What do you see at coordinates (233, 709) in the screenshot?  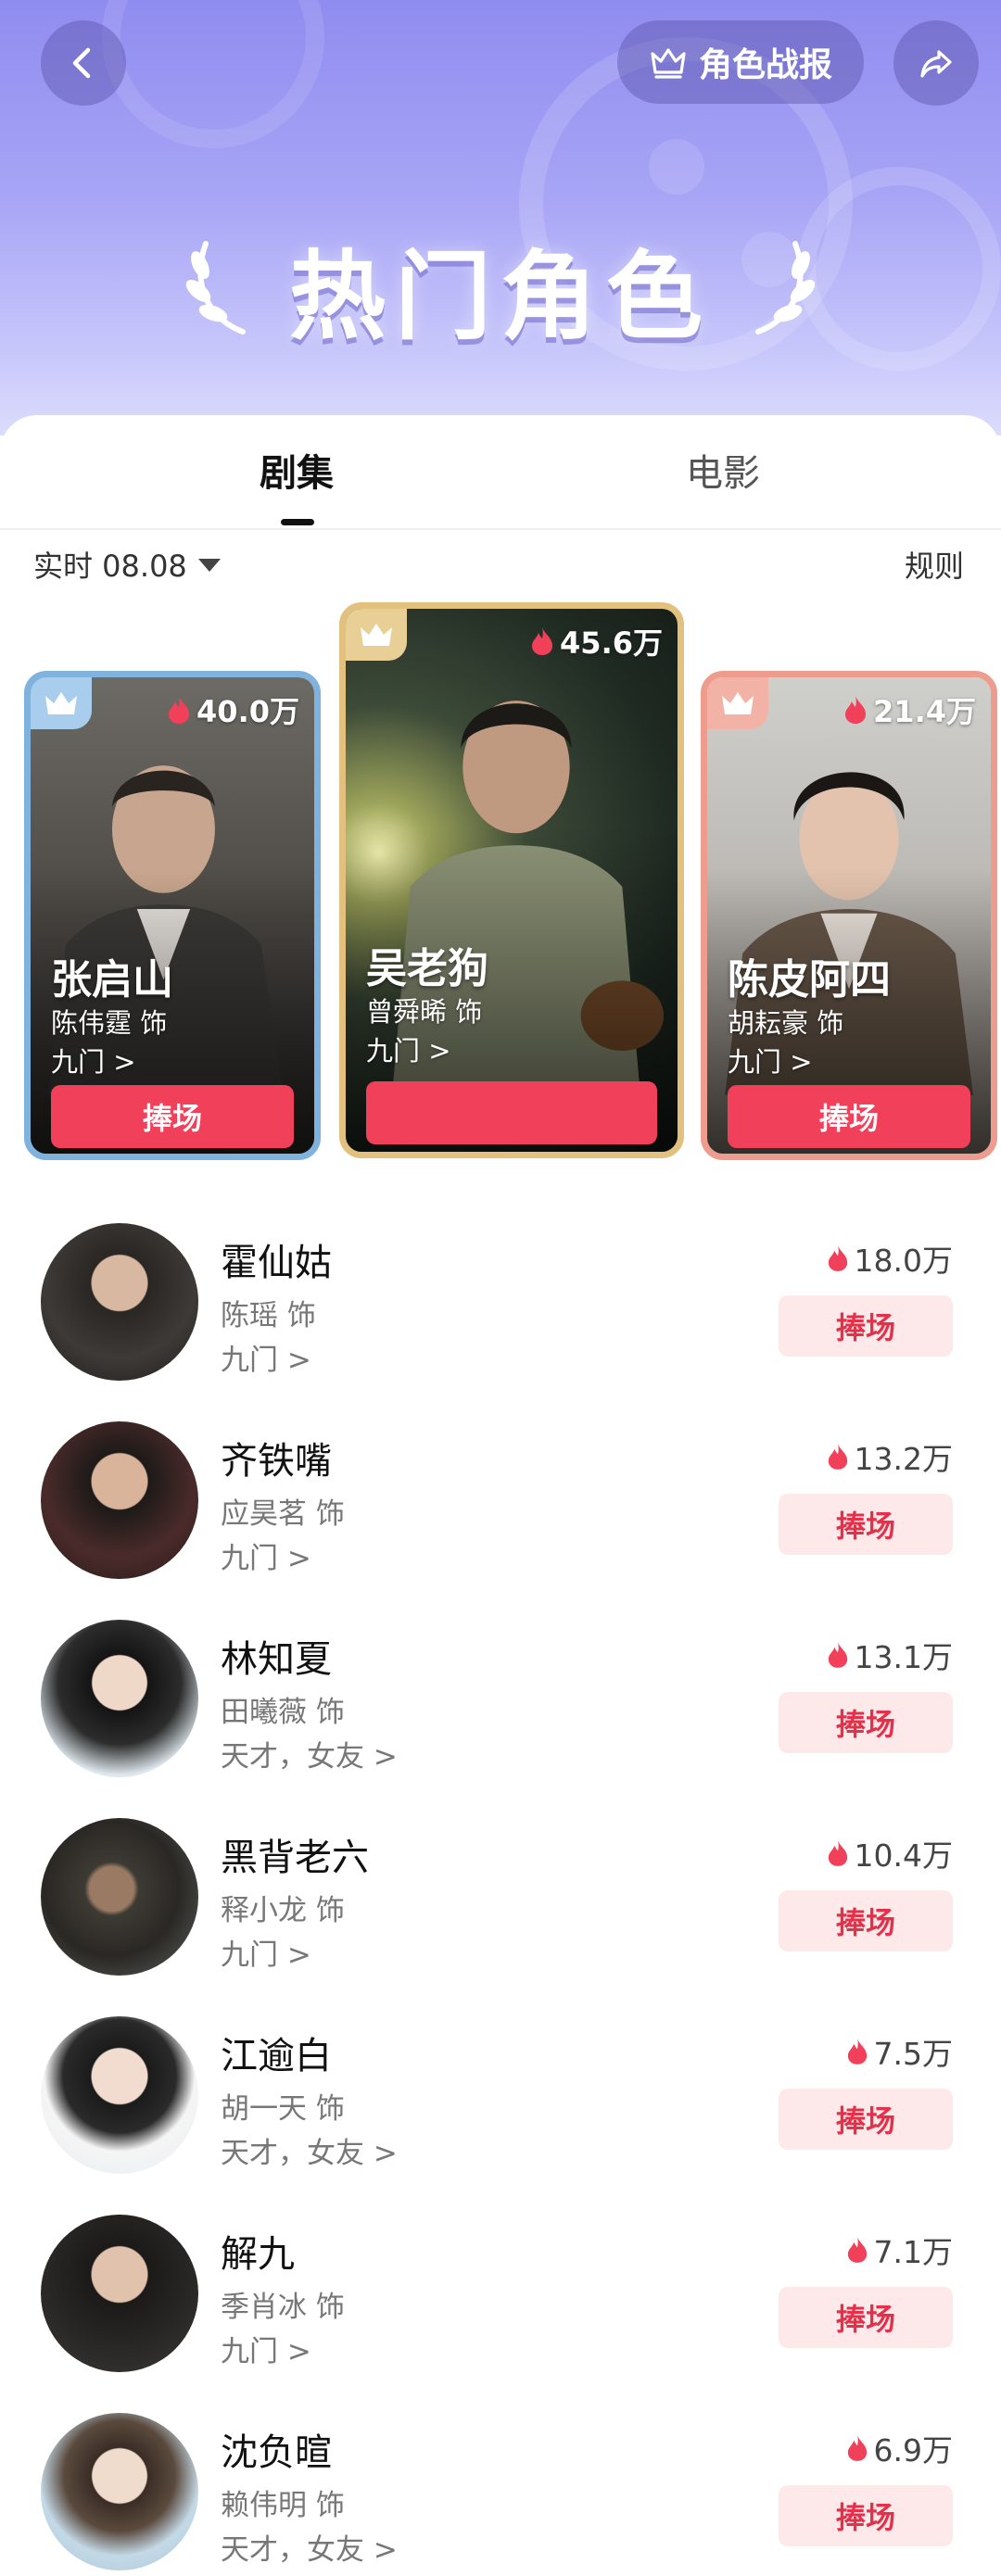 I see `heat-value: 40.0万` at bounding box center [233, 709].